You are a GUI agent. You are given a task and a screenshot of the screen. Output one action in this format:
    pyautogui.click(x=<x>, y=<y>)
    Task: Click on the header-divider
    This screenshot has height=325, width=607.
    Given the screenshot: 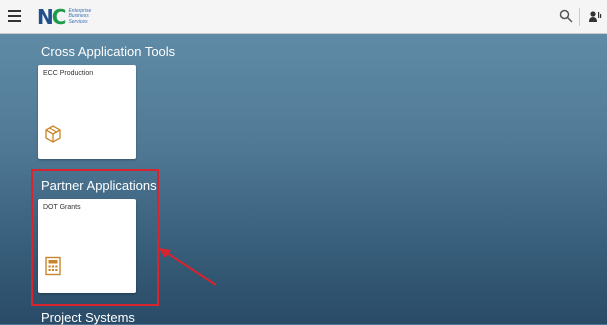 What is the action you would take?
    pyautogui.click(x=579, y=17)
    